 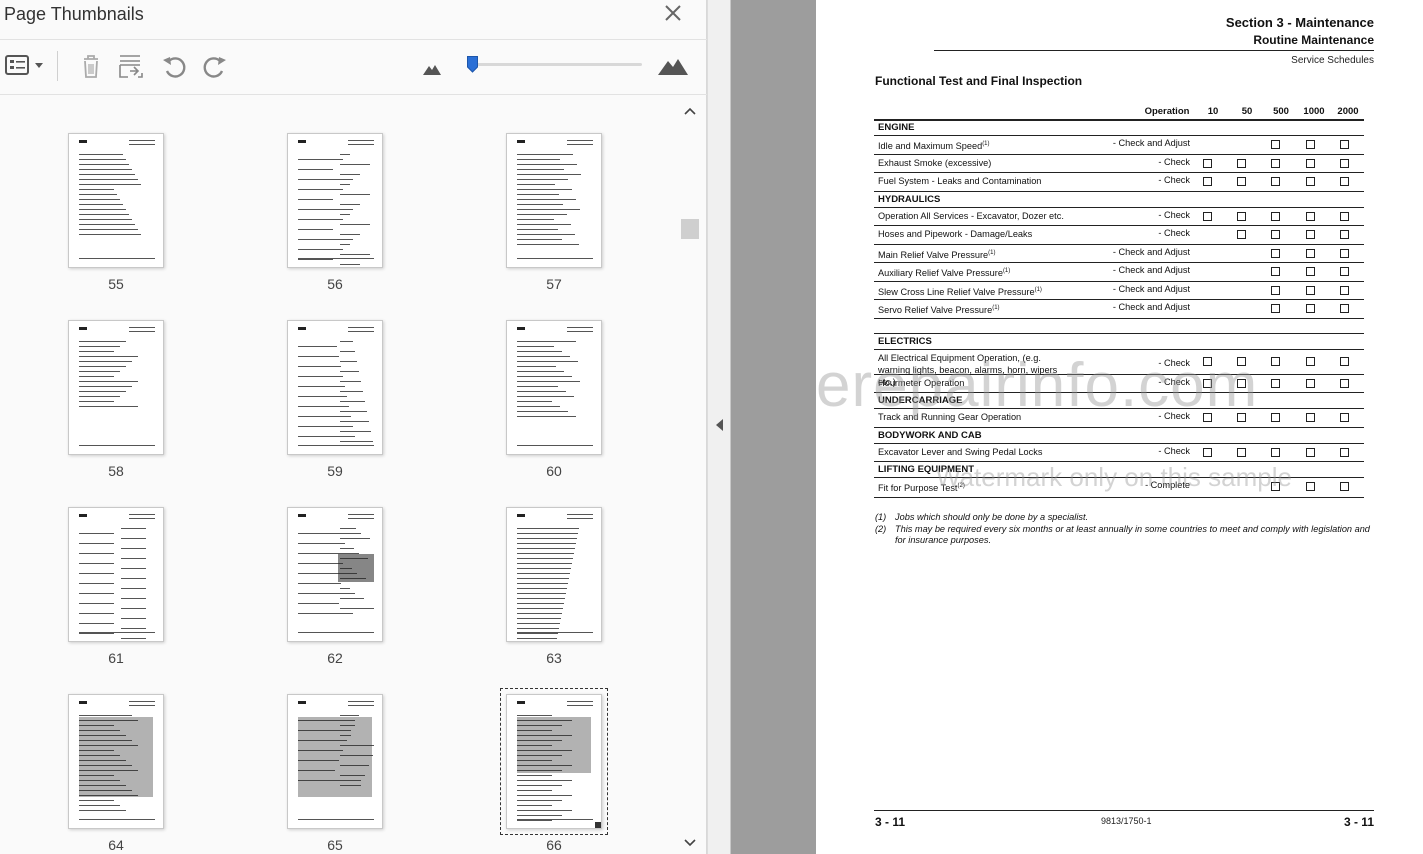 What do you see at coordinates (1281, 111) in the screenshot?
I see `column-header-500: 500` at bounding box center [1281, 111].